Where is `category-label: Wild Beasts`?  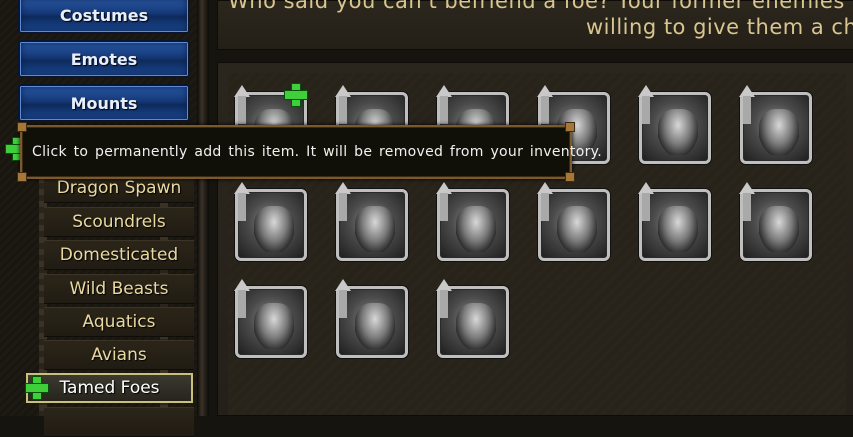 category-label: Wild Beasts is located at coordinates (119, 289).